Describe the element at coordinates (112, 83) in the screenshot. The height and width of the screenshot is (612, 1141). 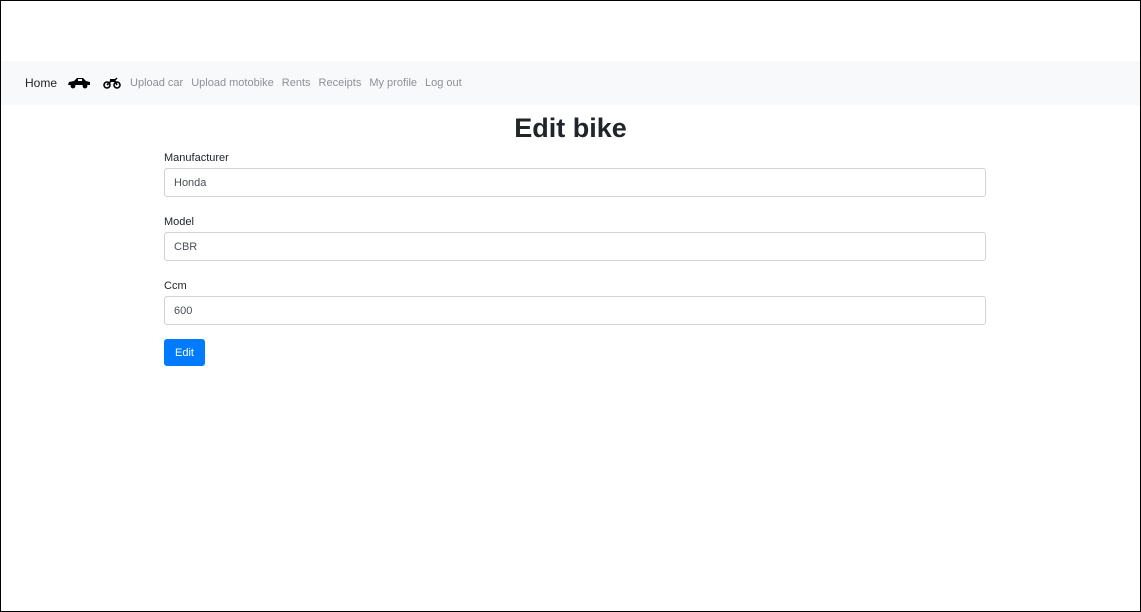
I see `motorbike-icon` at that location.